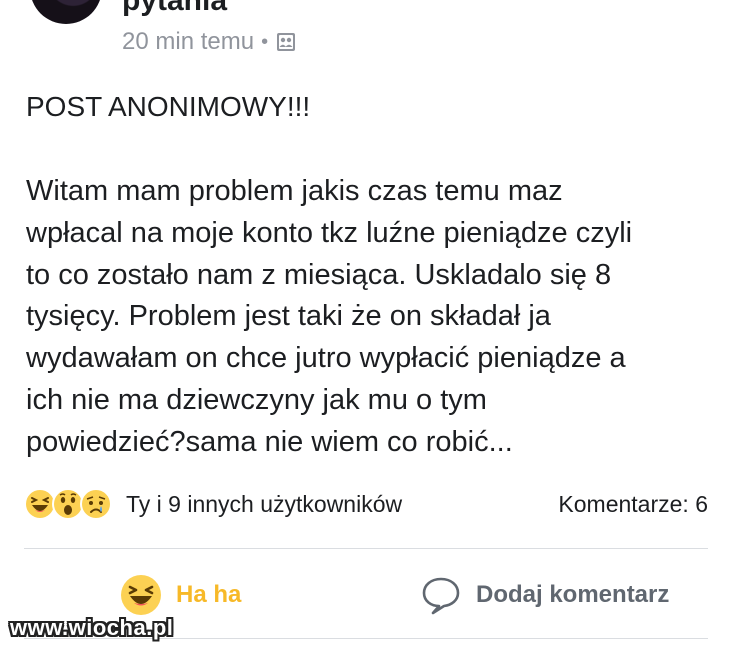 This screenshot has width=730, height=655. What do you see at coordinates (256, 399) in the screenshot?
I see `post-body-line: ich nie ma dziewczyny jak mu o tym` at bounding box center [256, 399].